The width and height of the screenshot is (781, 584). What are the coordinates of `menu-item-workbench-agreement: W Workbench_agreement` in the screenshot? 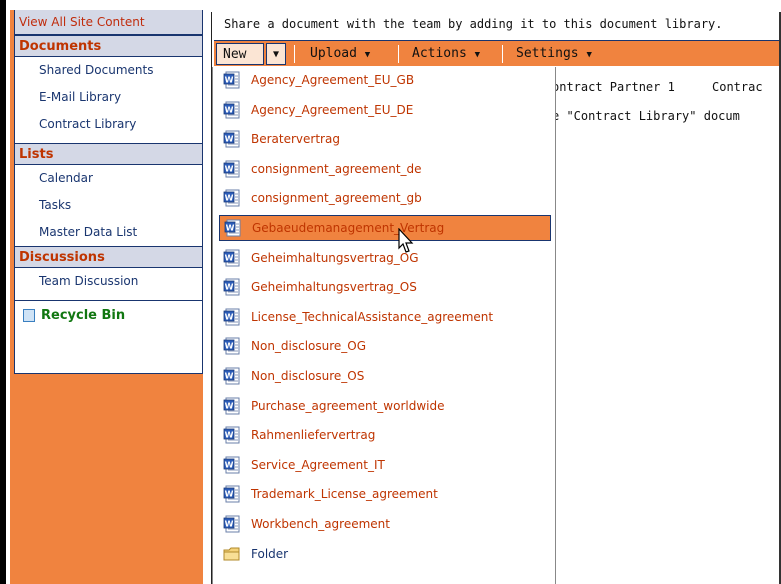 It's located at (385, 524).